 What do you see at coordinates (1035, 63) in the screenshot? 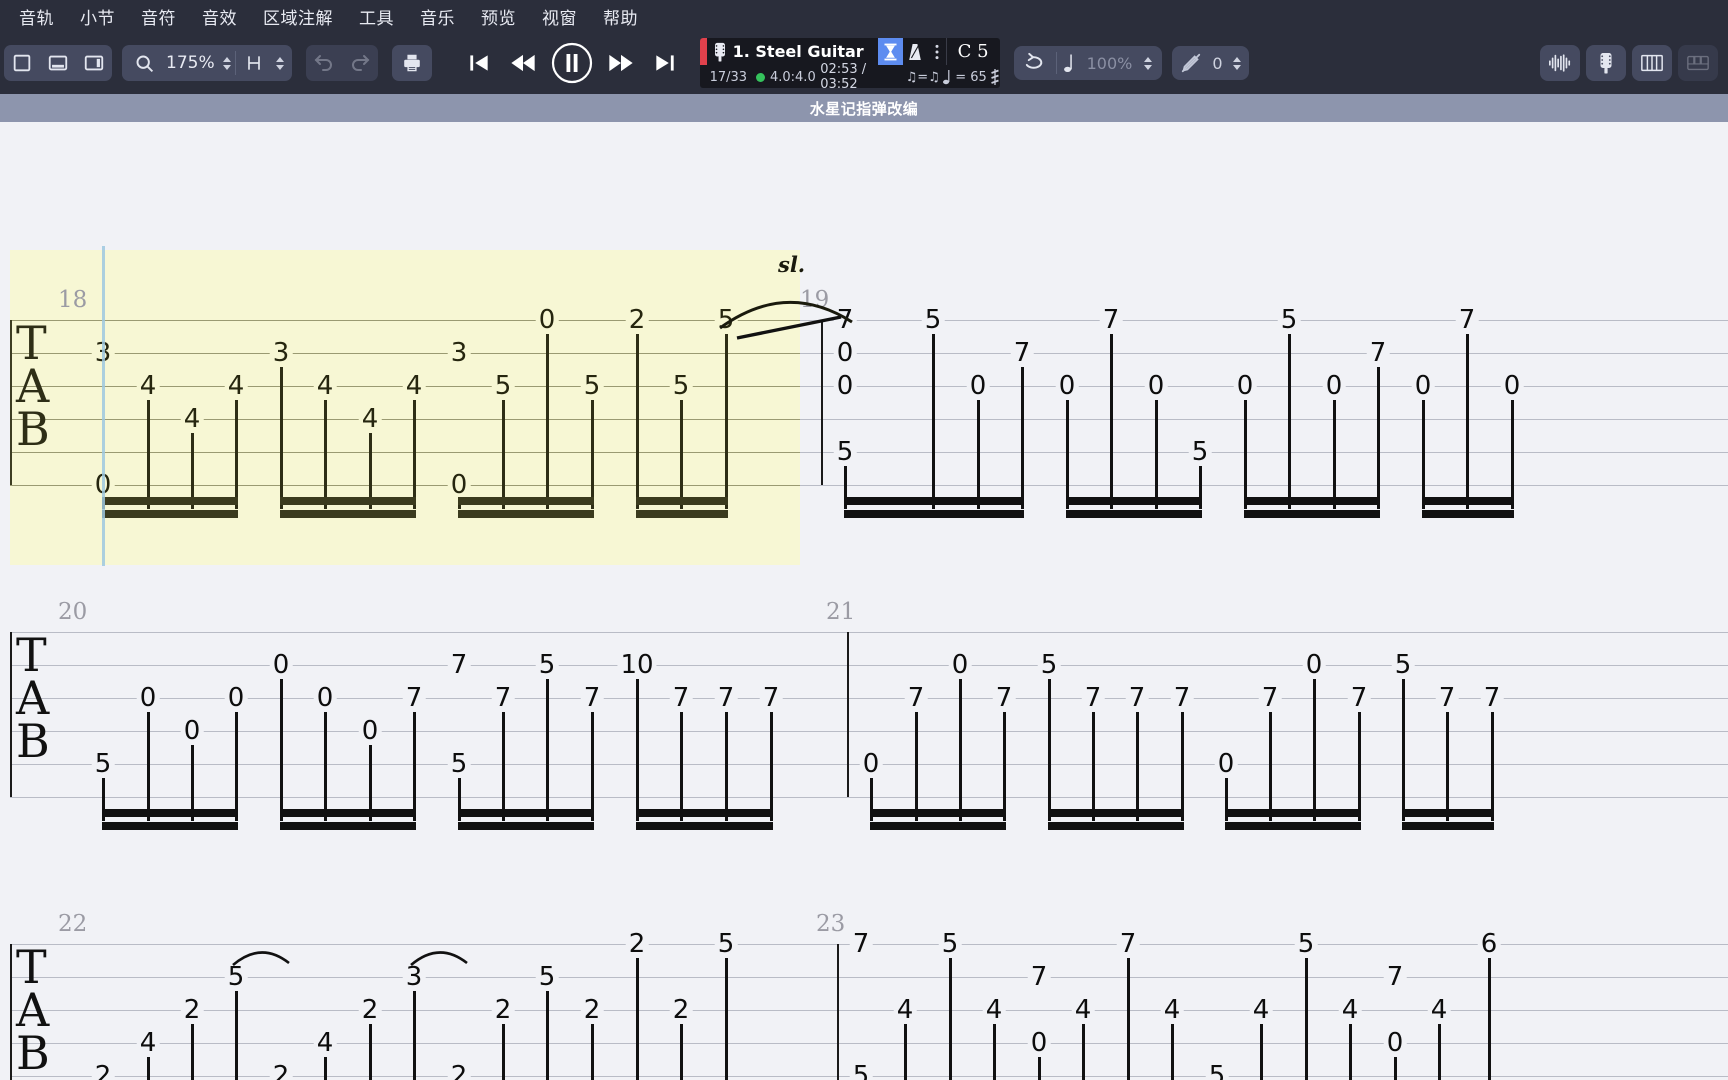
I see `loop-icon` at bounding box center [1035, 63].